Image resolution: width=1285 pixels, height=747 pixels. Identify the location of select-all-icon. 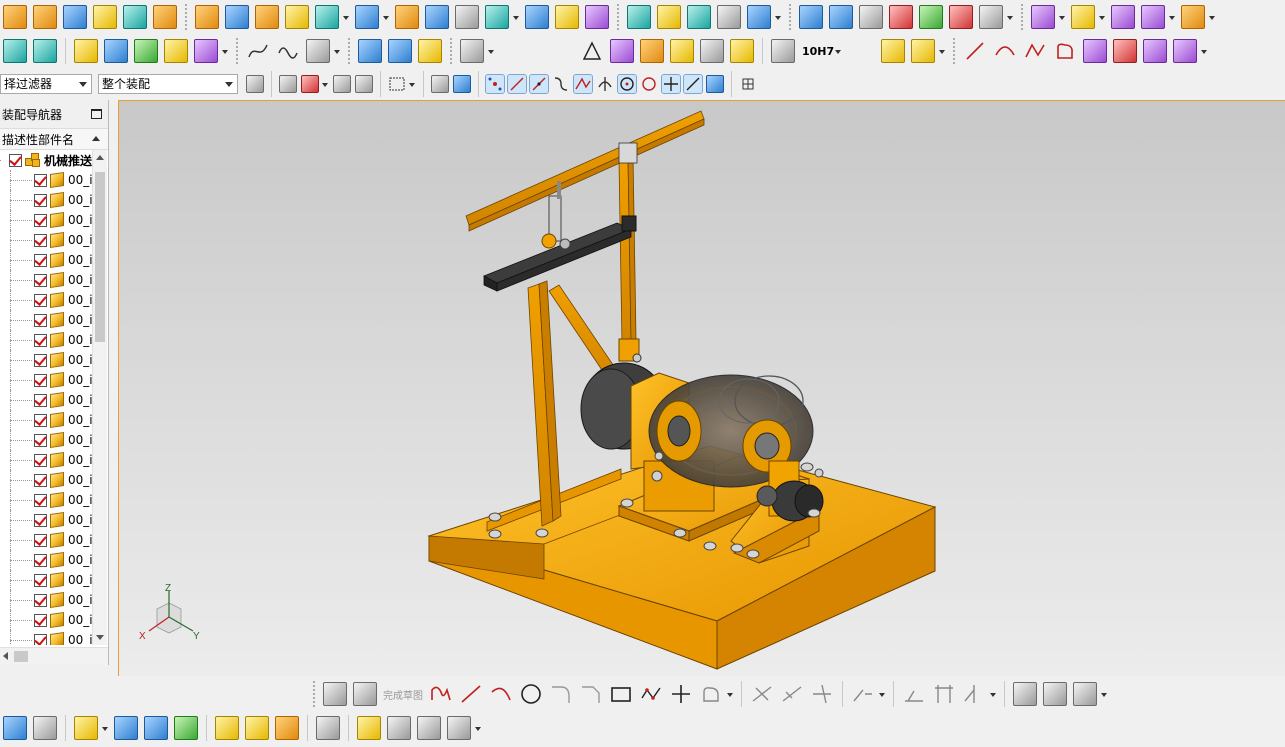
(255, 84).